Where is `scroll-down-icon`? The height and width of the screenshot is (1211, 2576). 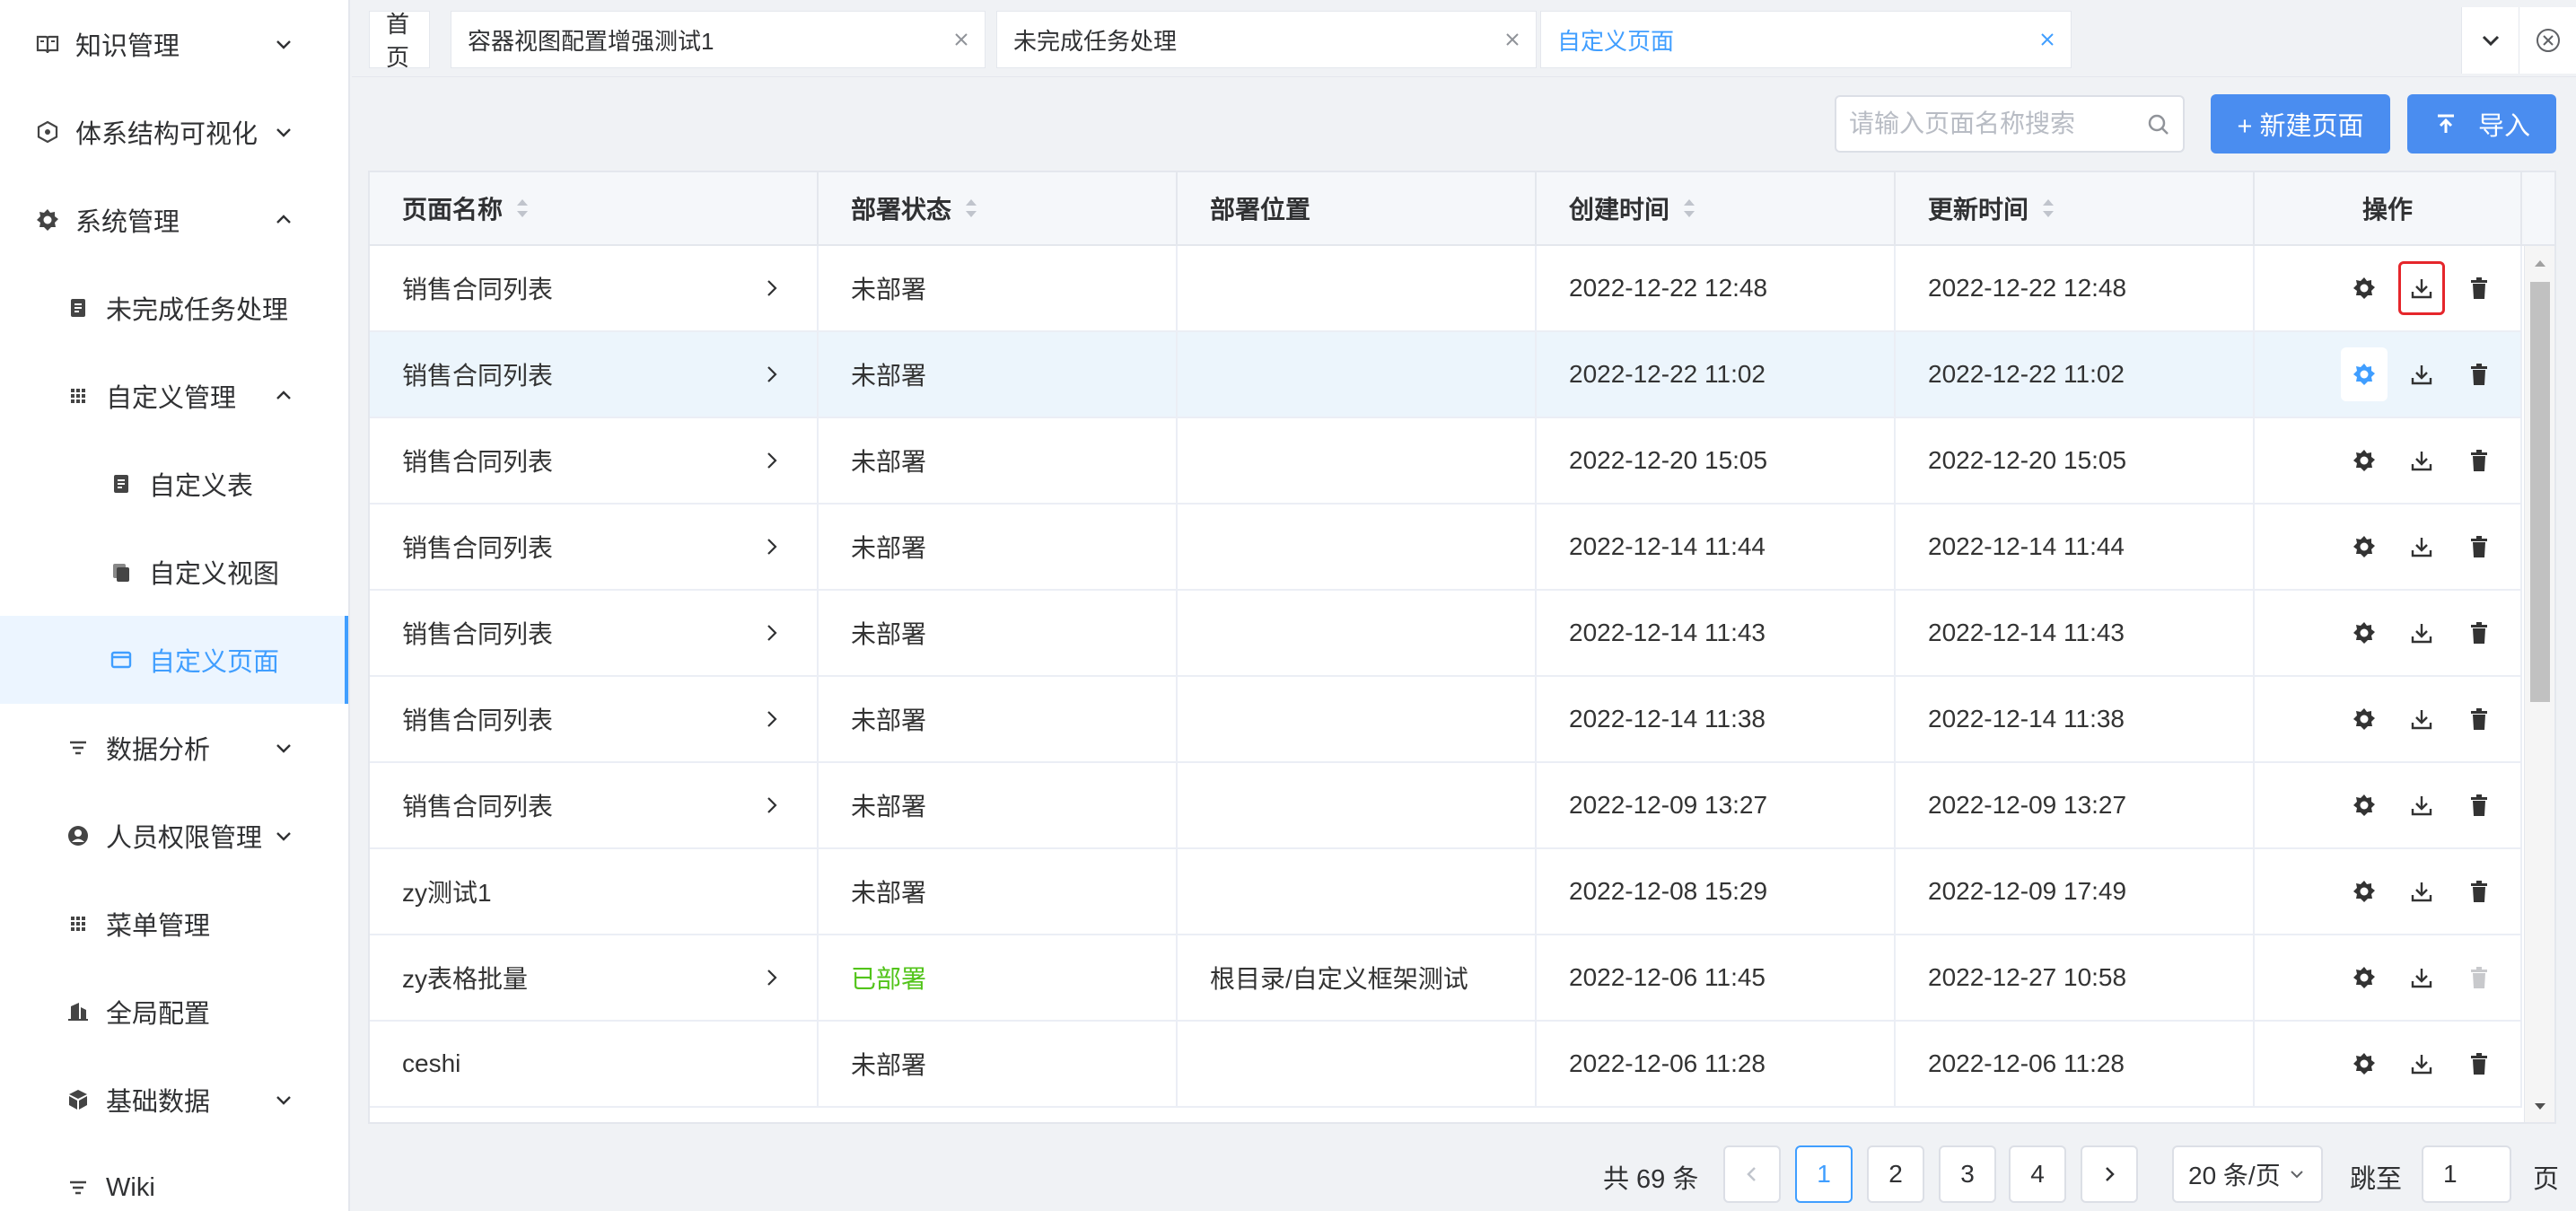 scroll-down-icon is located at coordinates (2540, 1107).